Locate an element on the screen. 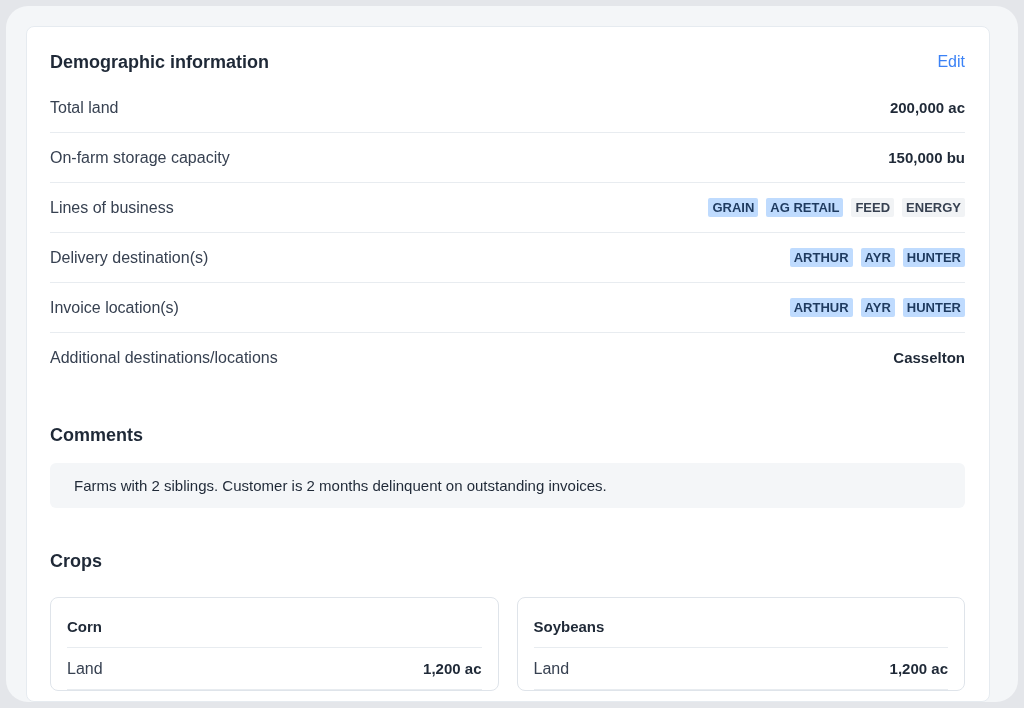 The height and width of the screenshot is (708, 1024). row-label: Lines of business is located at coordinates (112, 207).